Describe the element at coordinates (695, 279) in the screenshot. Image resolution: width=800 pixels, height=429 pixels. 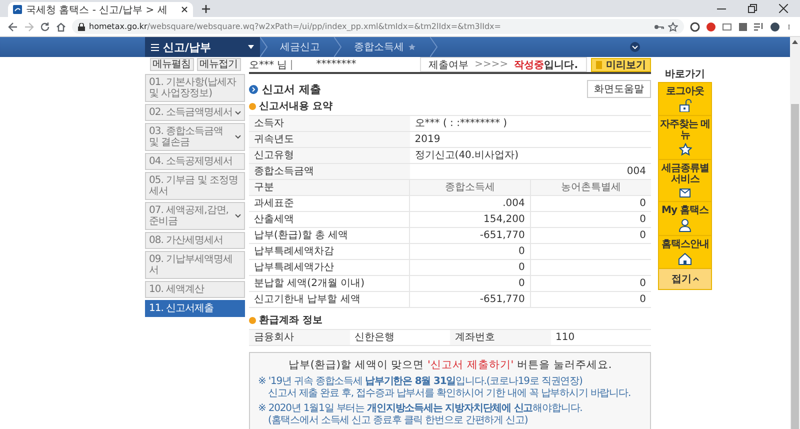
I see `caret-up-icon` at that location.